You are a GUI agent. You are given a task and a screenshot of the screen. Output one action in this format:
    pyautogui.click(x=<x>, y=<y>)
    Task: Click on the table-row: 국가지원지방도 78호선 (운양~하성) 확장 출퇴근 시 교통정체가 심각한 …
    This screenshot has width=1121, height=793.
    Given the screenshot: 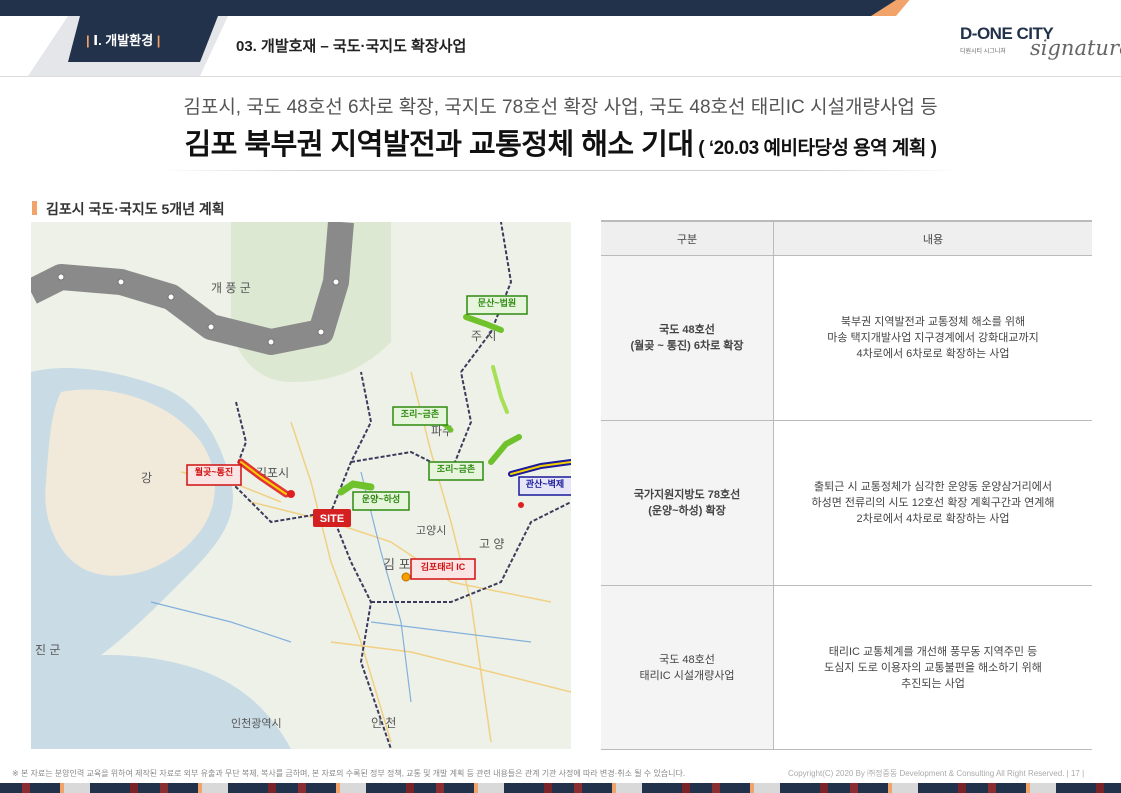 What is the action you would take?
    pyautogui.click(x=846, y=503)
    